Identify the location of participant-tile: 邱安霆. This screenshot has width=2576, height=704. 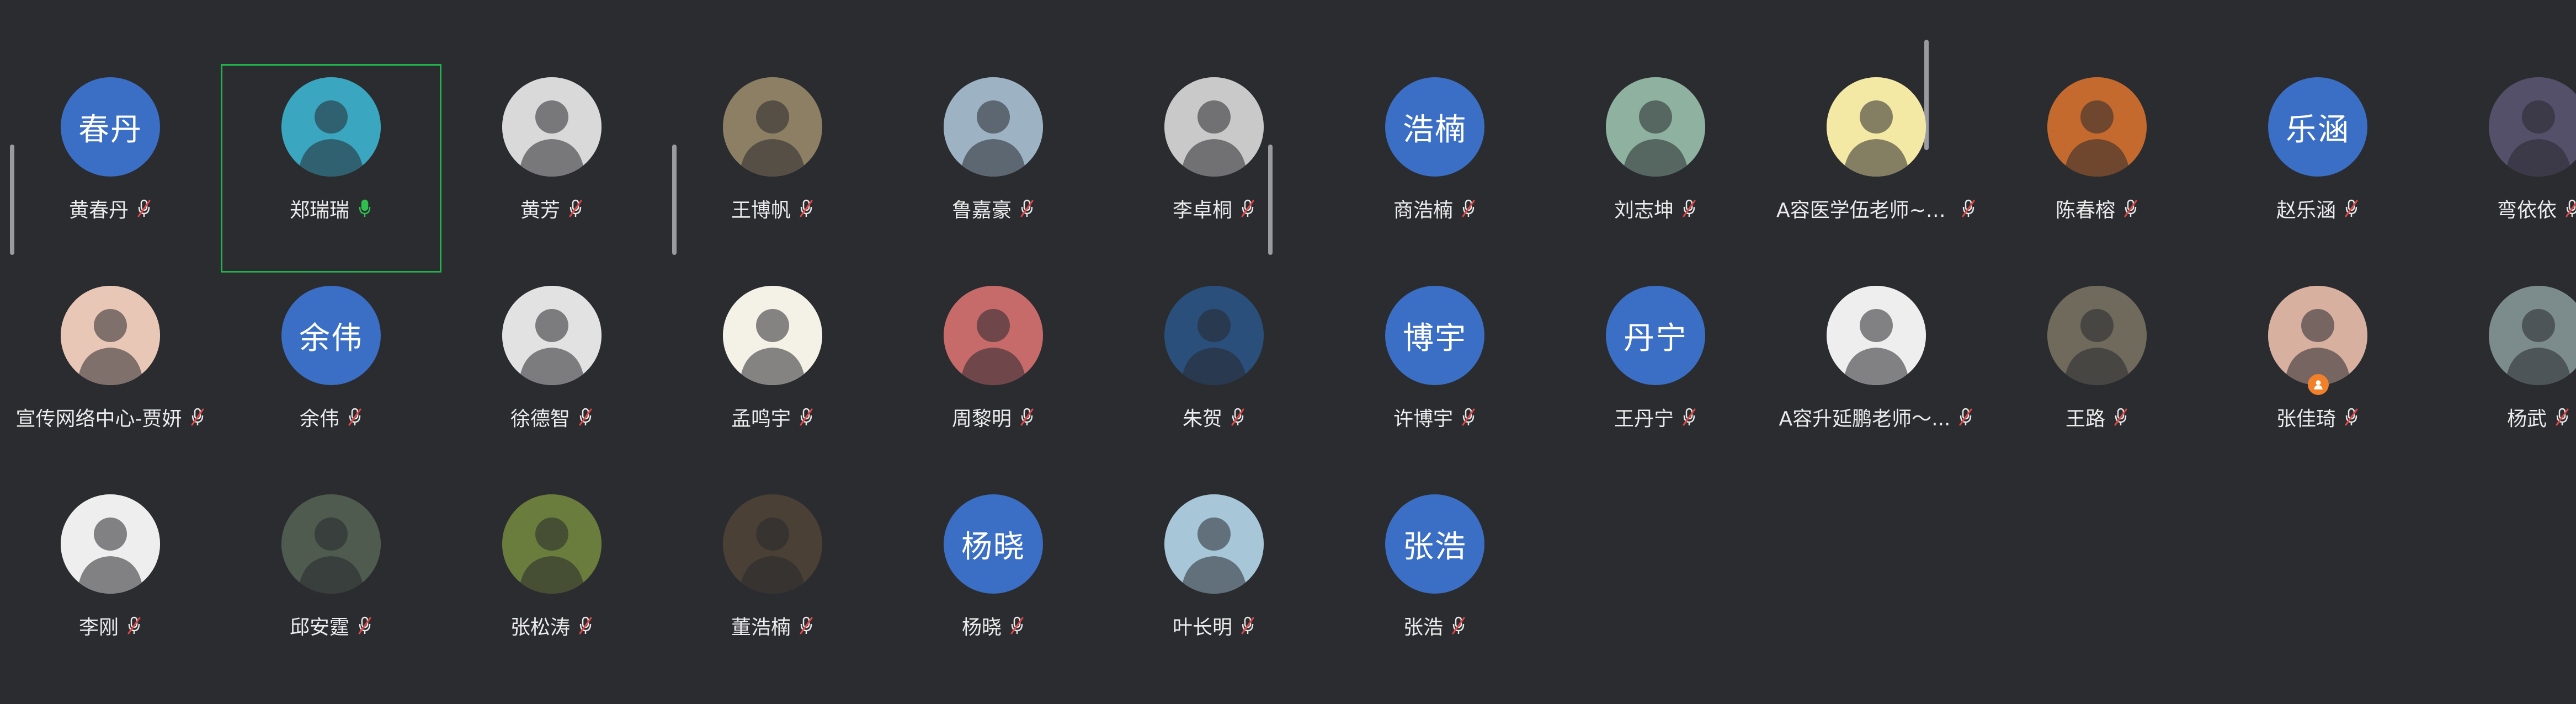
(331, 585).